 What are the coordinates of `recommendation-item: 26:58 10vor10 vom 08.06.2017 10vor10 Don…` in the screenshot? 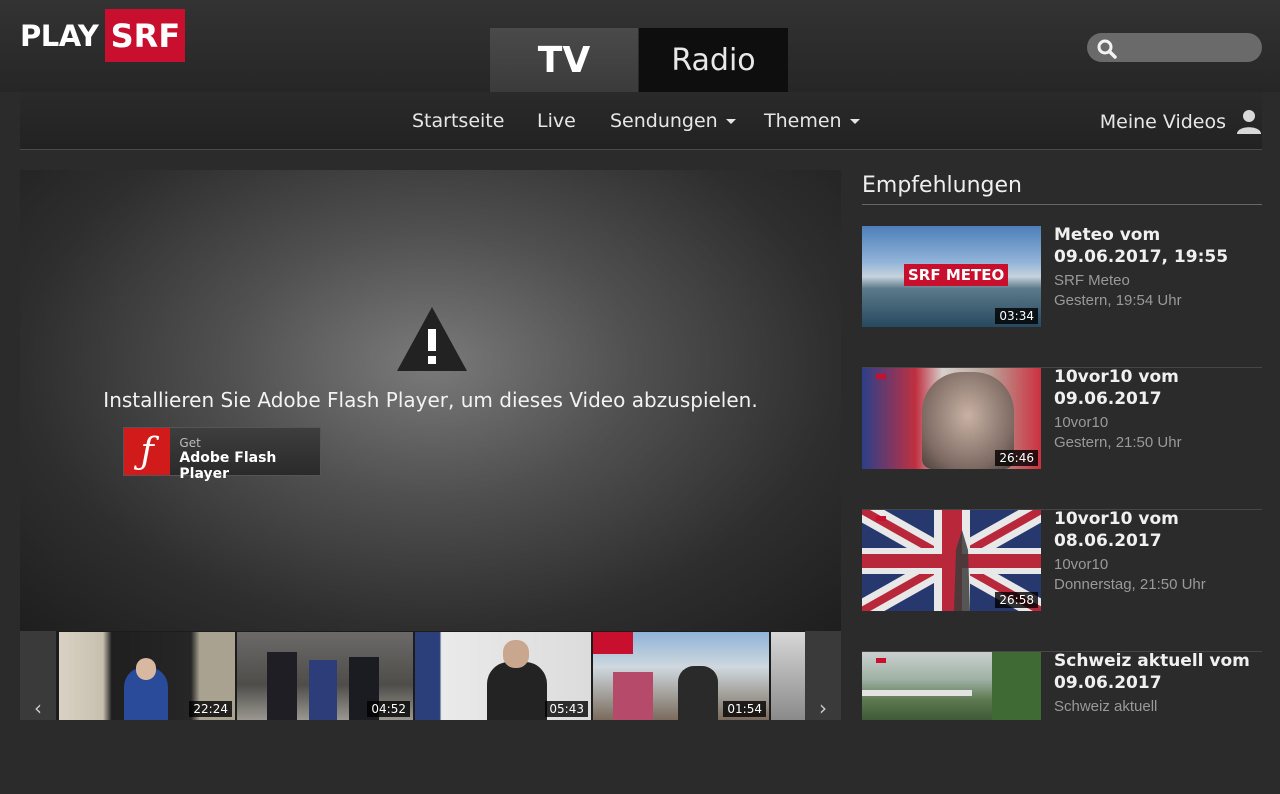 It's located at (1062, 580).